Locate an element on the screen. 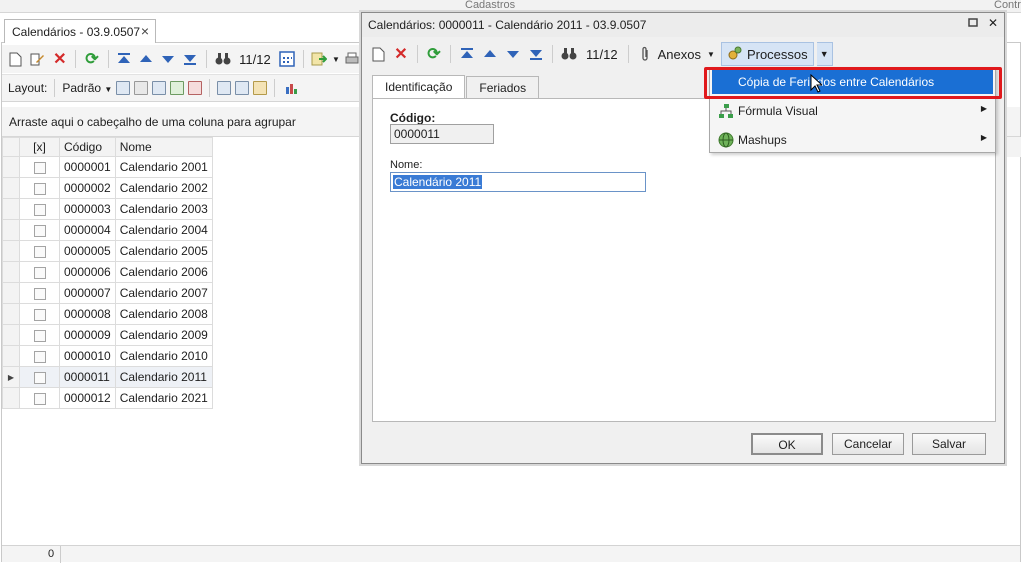 This screenshot has height=563, width=1021. ok-button: OK is located at coordinates (787, 444).